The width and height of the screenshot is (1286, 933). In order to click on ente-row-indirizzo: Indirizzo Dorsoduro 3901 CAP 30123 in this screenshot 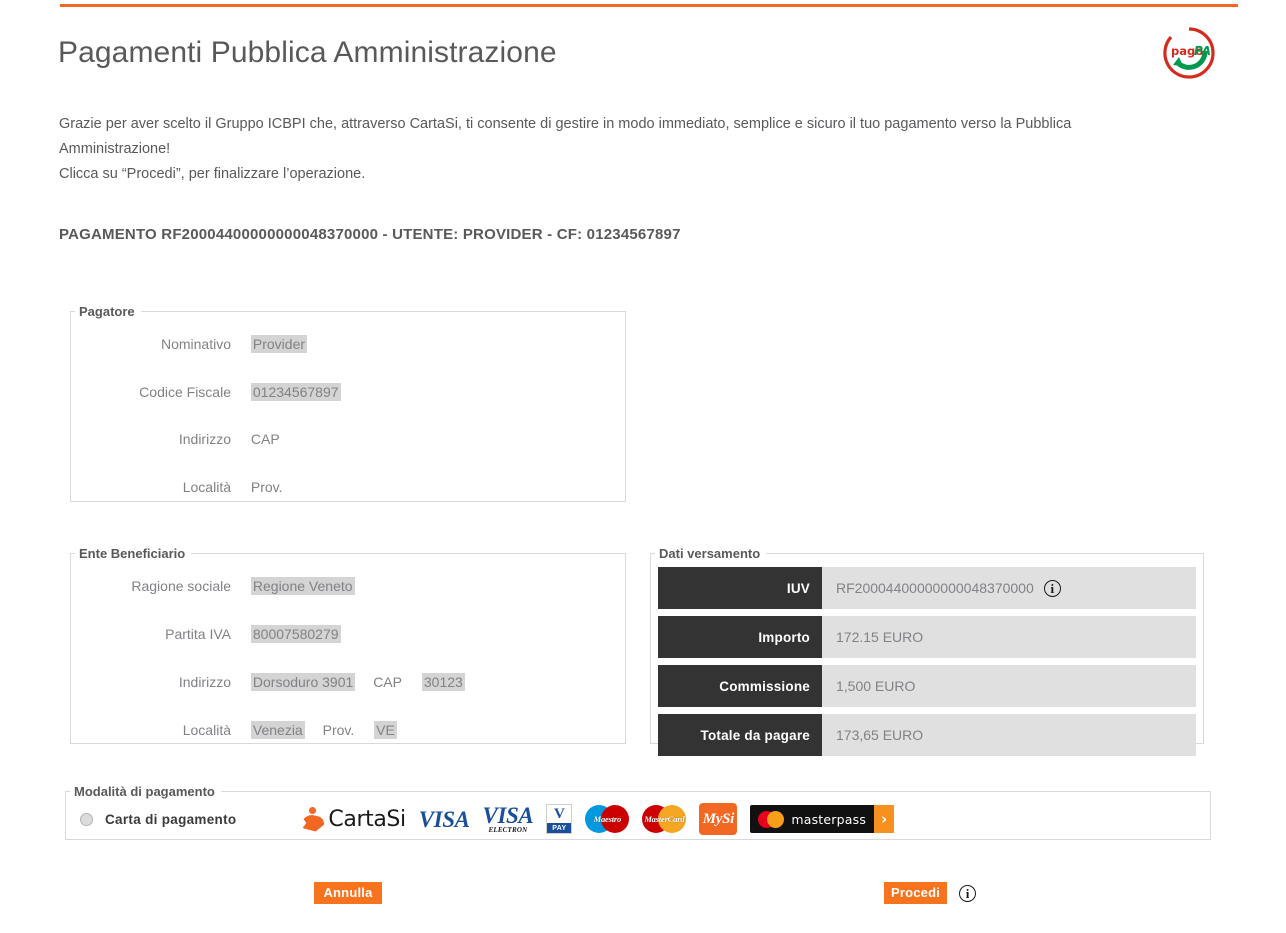, I will do `click(348, 682)`.